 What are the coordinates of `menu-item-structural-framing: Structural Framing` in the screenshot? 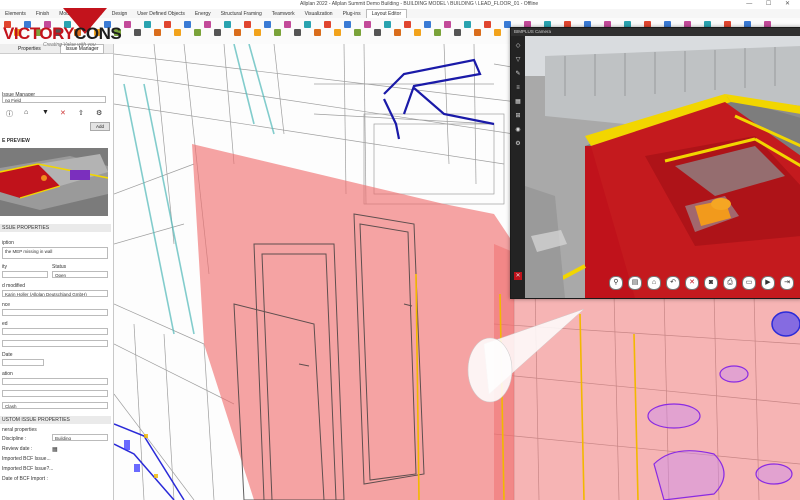 It's located at (241, 14).